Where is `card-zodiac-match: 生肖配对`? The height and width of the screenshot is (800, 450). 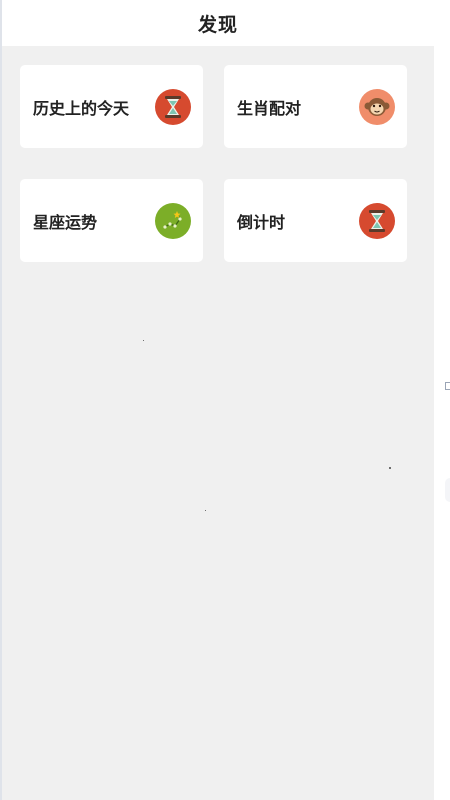
card-zodiac-match: 生肖配对 is located at coordinates (315, 106).